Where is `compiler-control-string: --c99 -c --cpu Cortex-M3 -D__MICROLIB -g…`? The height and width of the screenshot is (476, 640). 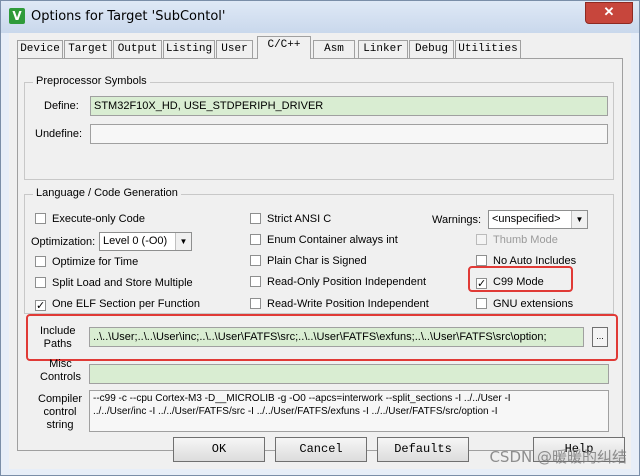 compiler-control-string: --c99 -c --cpu Cortex-M3 -D__MICROLIB -g… is located at coordinates (349, 411).